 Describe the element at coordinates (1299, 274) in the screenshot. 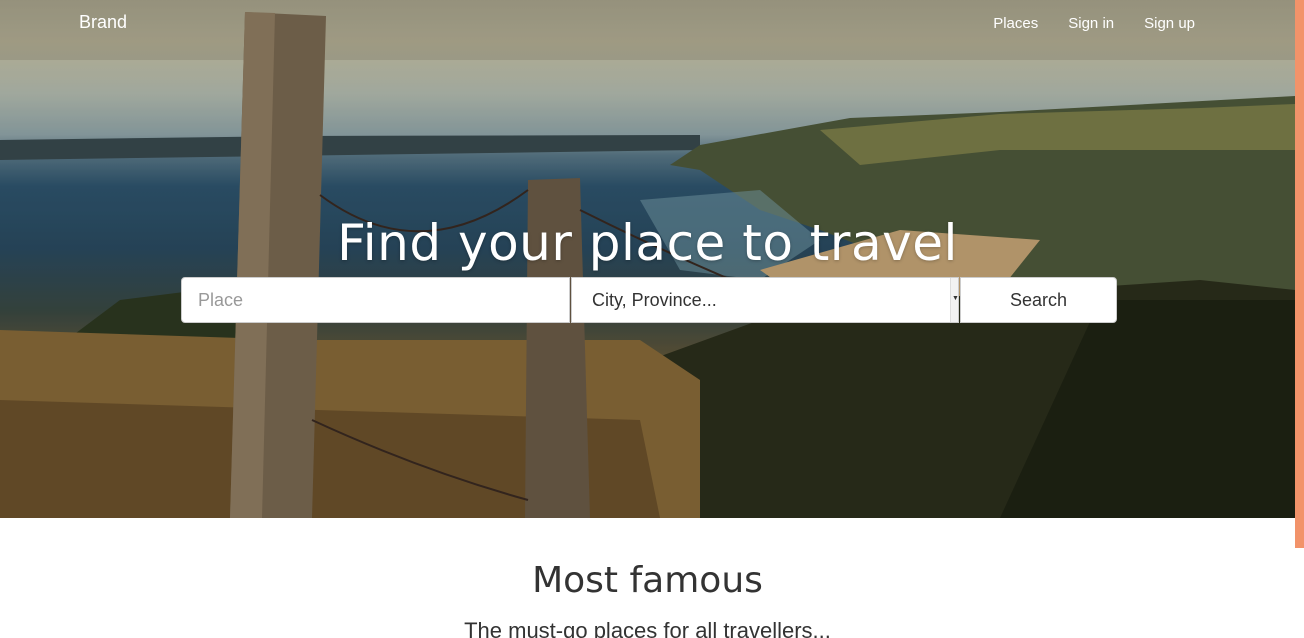

I see `accent-strip` at that location.